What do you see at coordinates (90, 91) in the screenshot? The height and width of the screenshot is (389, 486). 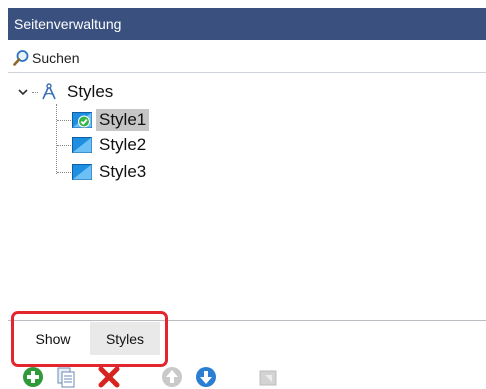 I see `tree-node-label: Styles` at bounding box center [90, 91].